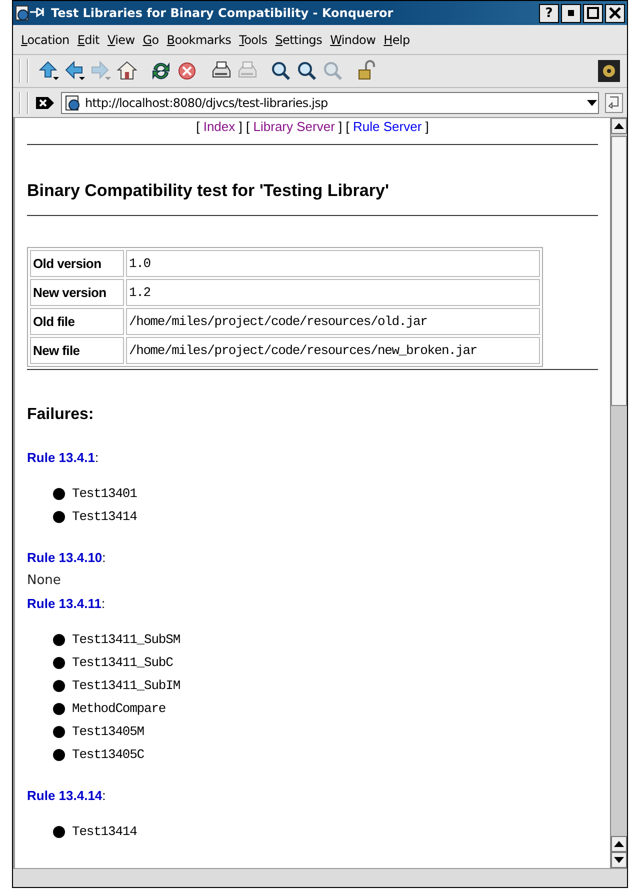 The width and height of the screenshot is (640, 890). What do you see at coordinates (619, 860) in the screenshot?
I see `scroll-down-icon` at bounding box center [619, 860].